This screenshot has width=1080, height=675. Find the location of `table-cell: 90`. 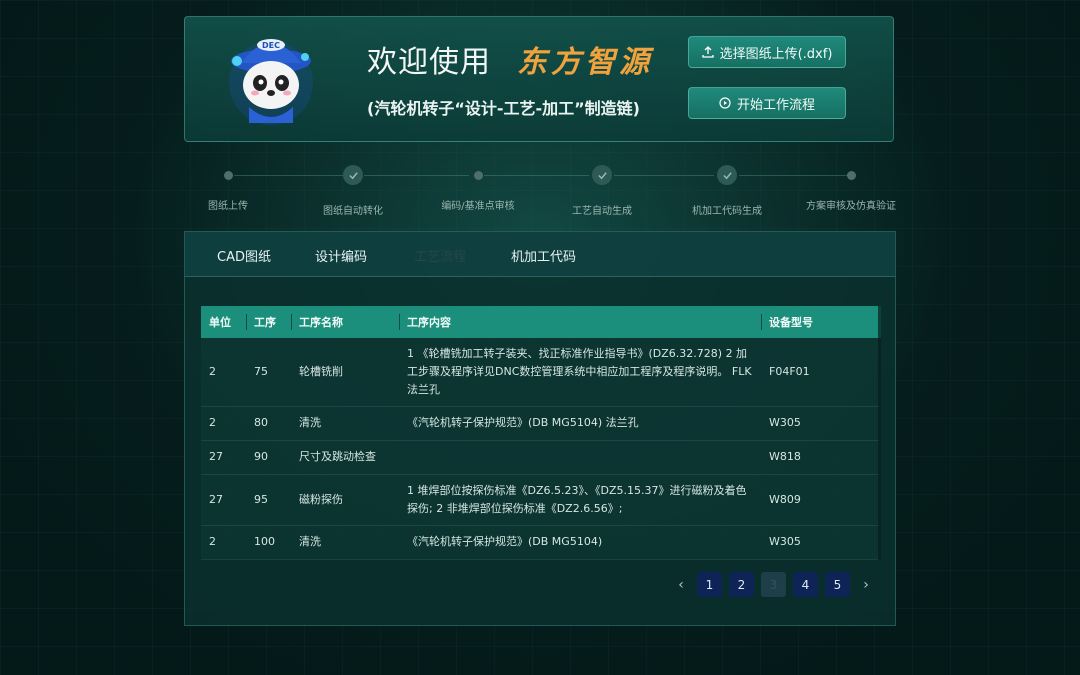

table-cell: 90 is located at coordinates (268, 457).